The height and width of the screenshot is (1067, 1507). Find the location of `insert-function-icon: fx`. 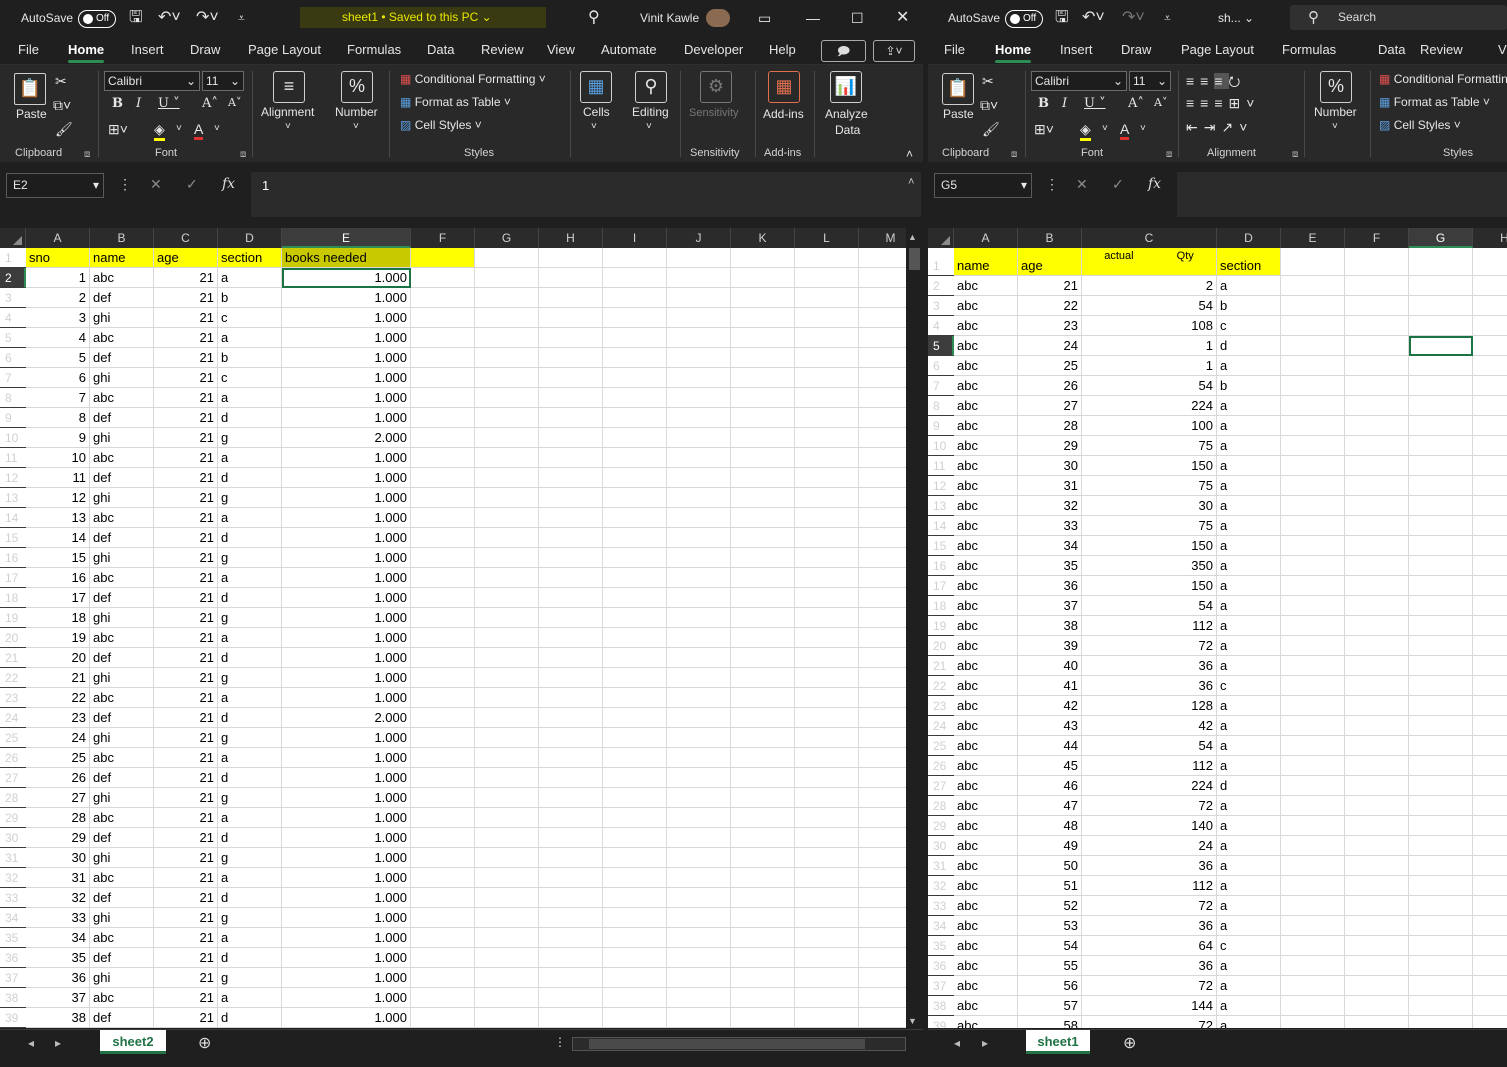

insert-function-icon: fx is located at coordinates (1154, 184).